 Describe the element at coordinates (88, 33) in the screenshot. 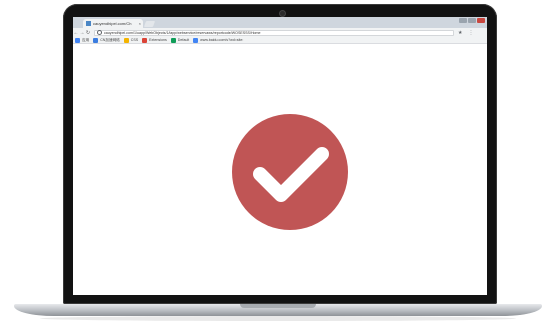

I see `reload-icon: ↻` at that location.